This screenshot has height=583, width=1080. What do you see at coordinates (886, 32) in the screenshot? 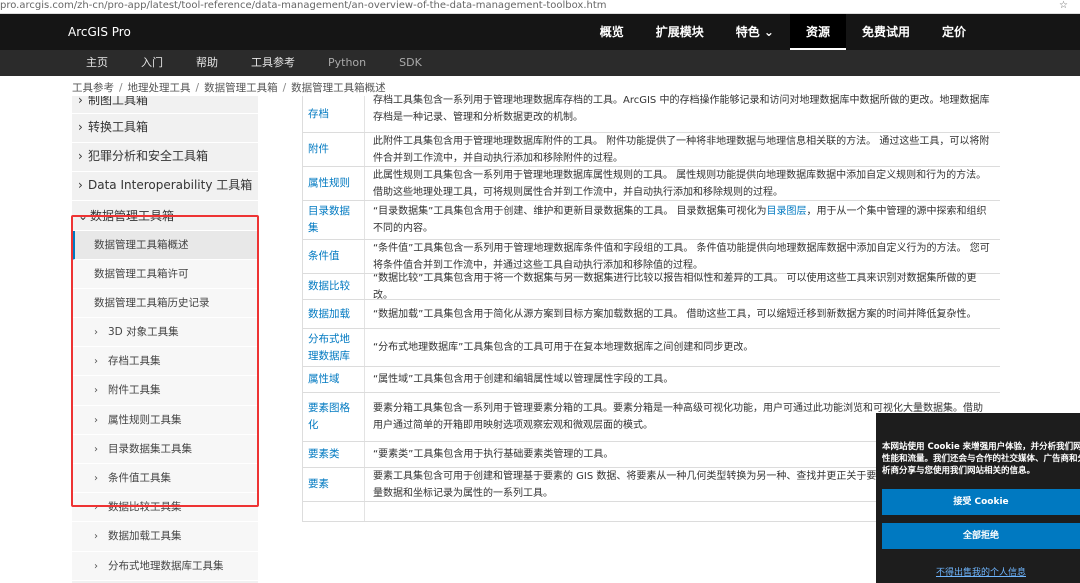
I see `header-nav-item: 免费试用` at bounding box center [886, 32].